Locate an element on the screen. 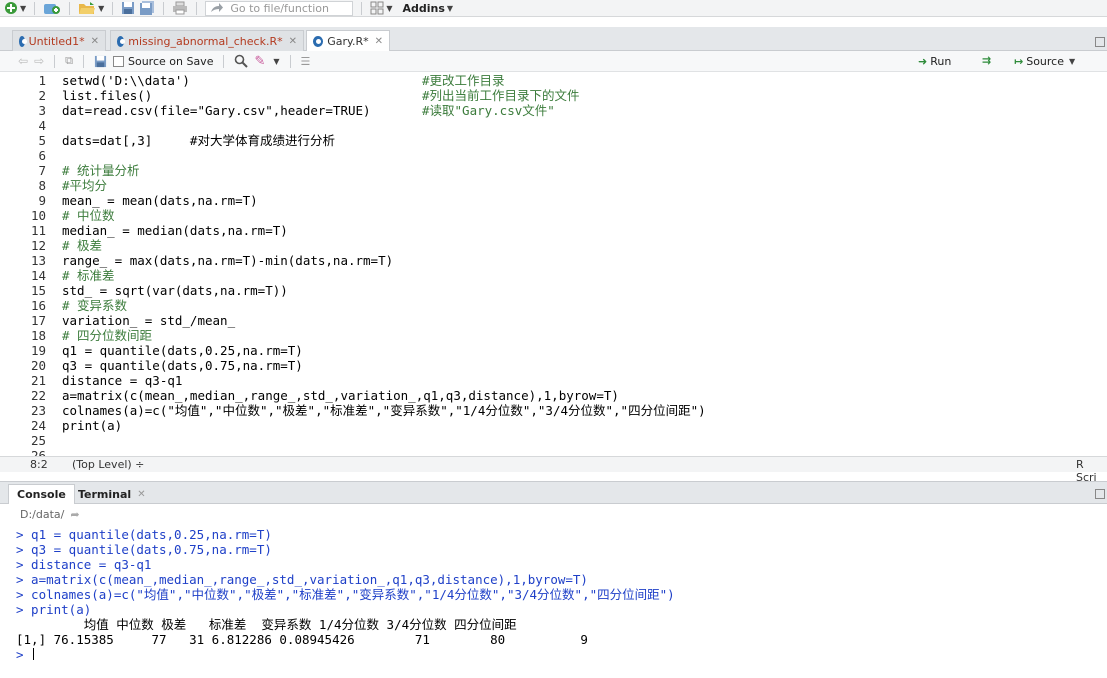 This screenshot has width=1107, height=678. print-button is located at coordinates (180, 8).